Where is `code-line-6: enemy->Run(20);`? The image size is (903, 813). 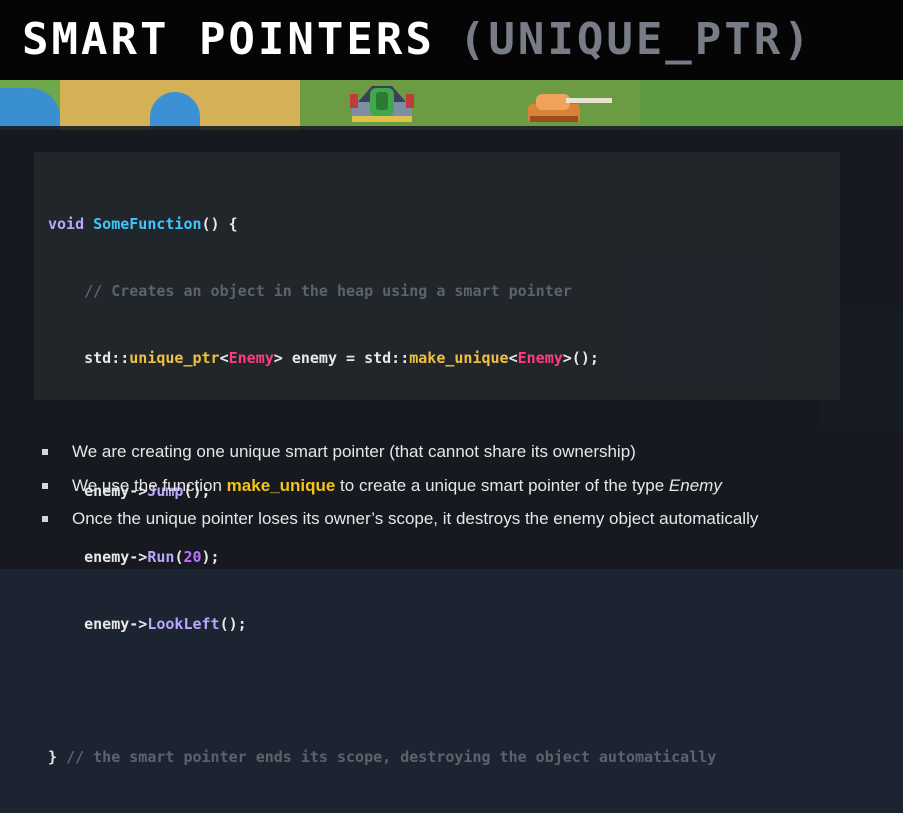
code-line-6: enemy->Run(20); is located at coordinates (382, 557).